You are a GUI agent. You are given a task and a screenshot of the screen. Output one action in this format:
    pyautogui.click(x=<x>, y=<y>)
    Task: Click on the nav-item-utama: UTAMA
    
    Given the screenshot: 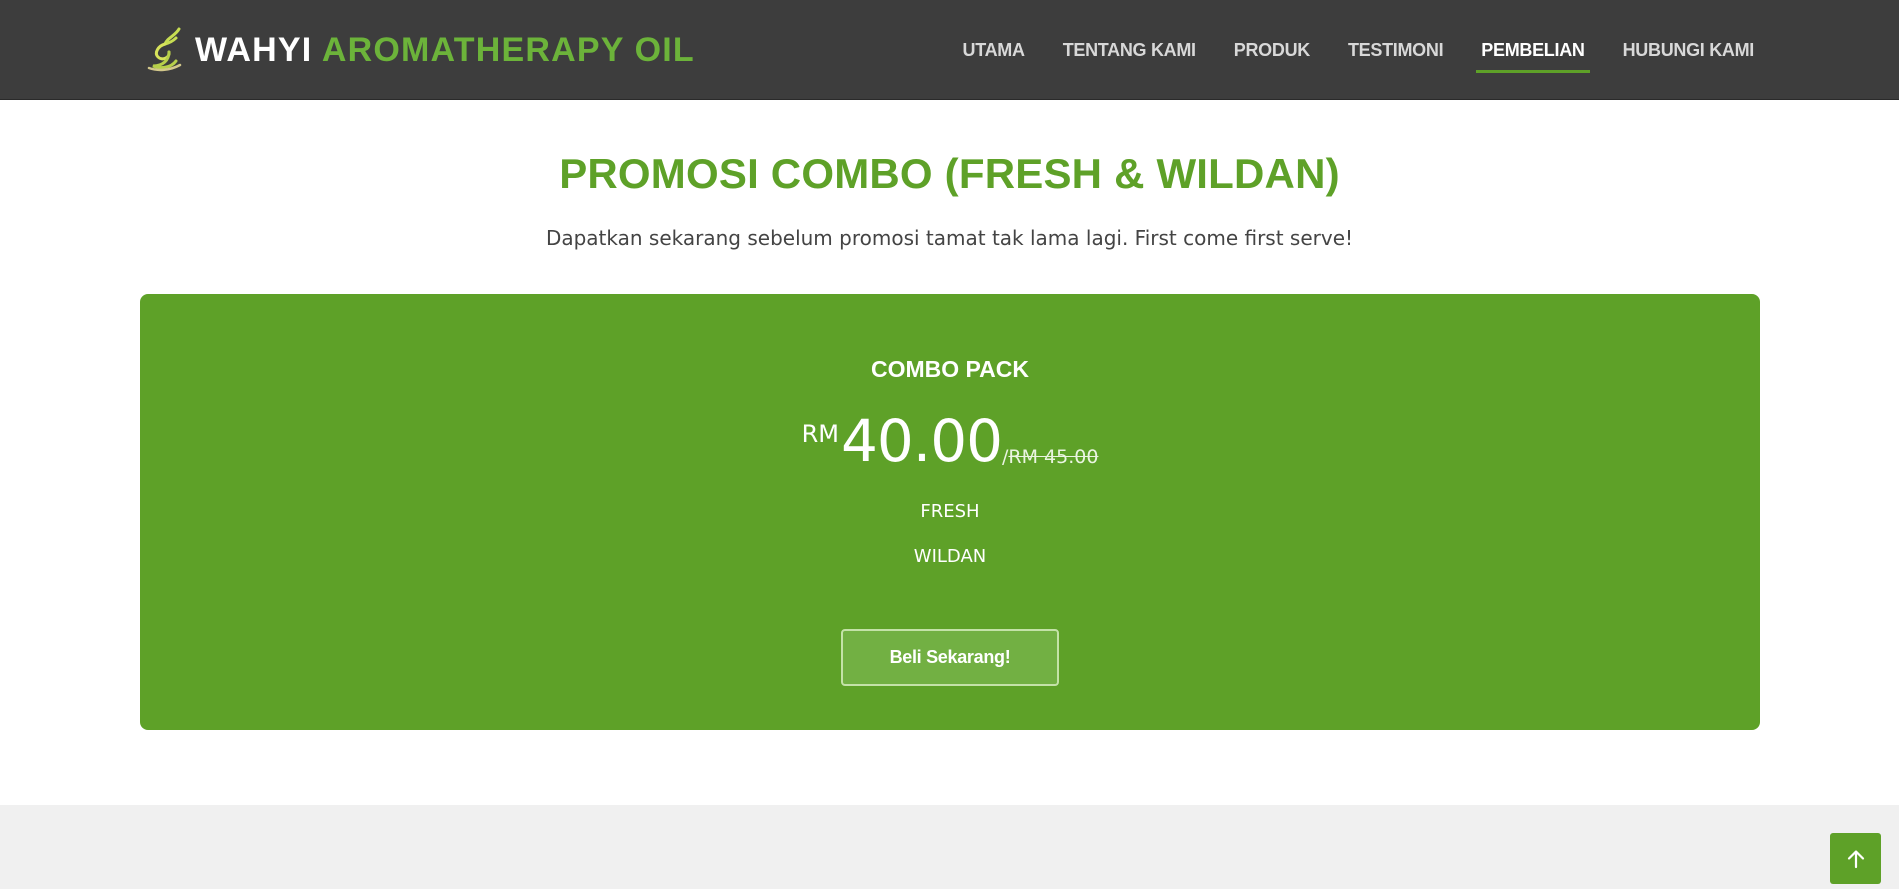 What is the action you would take?
    pyautogui.click(x=994, y=50)
    